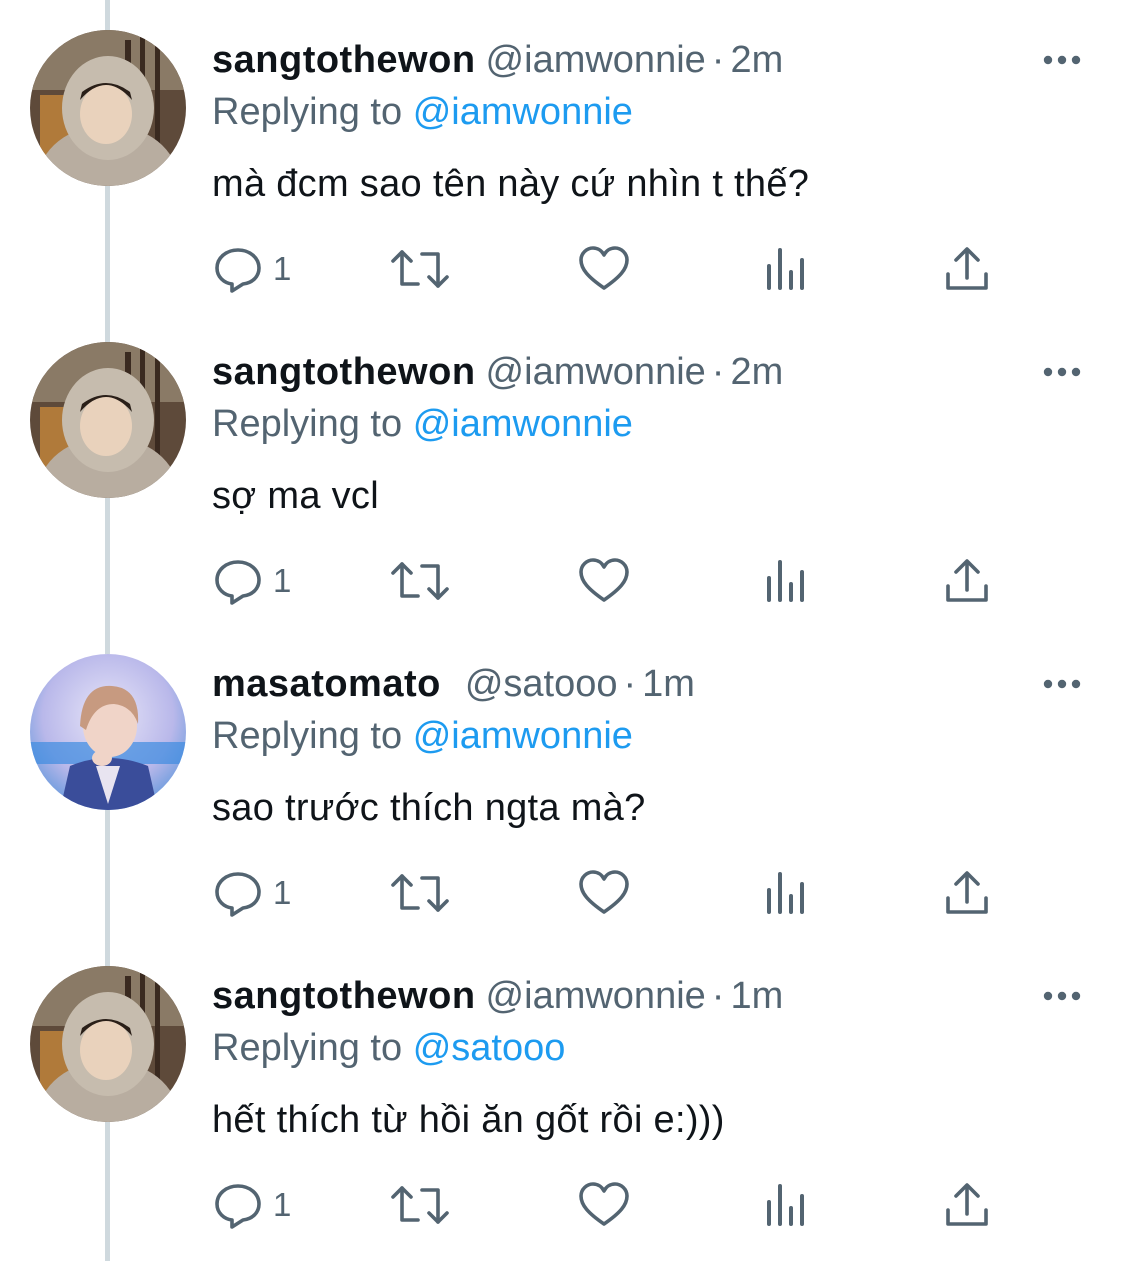 The image size is (1125, 1261). Describe the element at coordinates (468, 1120) in the screenshot. I see `tweet-text: hết thích từ hồi ăn gốt rồi e:)))` at that location.